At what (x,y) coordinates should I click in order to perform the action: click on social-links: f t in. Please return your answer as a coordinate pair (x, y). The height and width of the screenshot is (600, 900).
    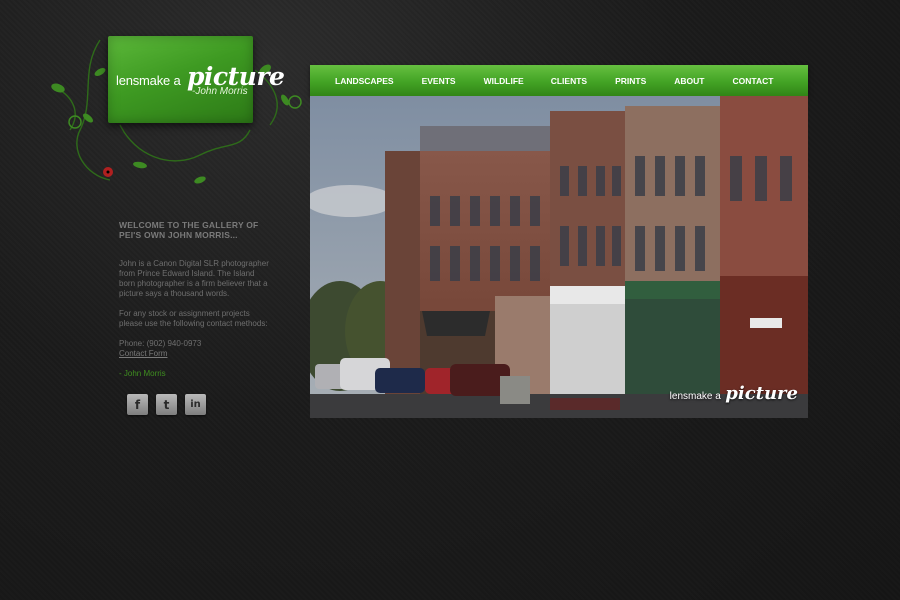
    Looking at the image, I should click on (166, 404).